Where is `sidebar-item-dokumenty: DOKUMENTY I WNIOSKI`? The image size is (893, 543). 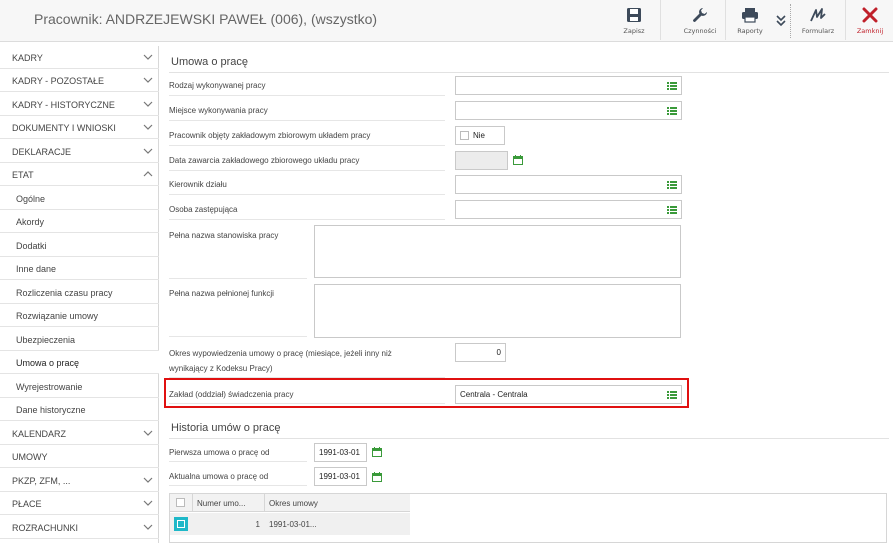
sidebar-item-dokumenty: DOKUMENTY I WNIOSKI is located at coordinates (79, 127).